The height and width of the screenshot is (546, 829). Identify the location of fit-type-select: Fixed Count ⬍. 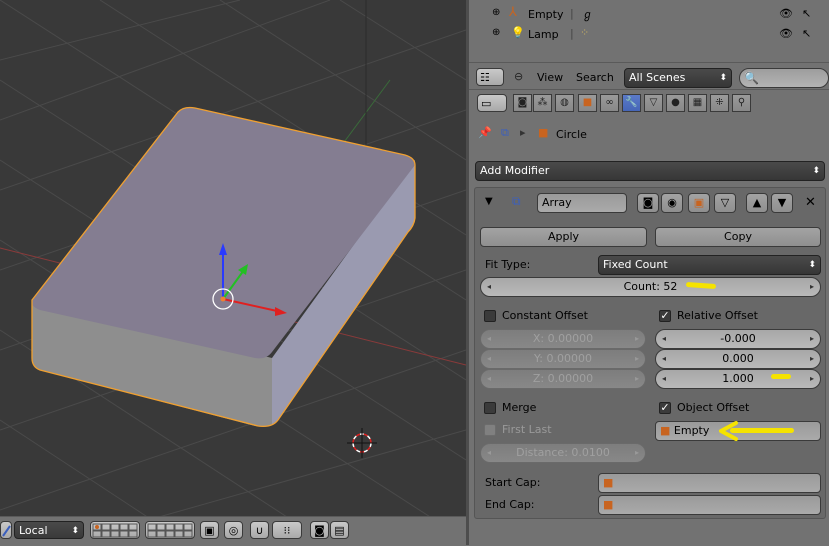
(709, 265).